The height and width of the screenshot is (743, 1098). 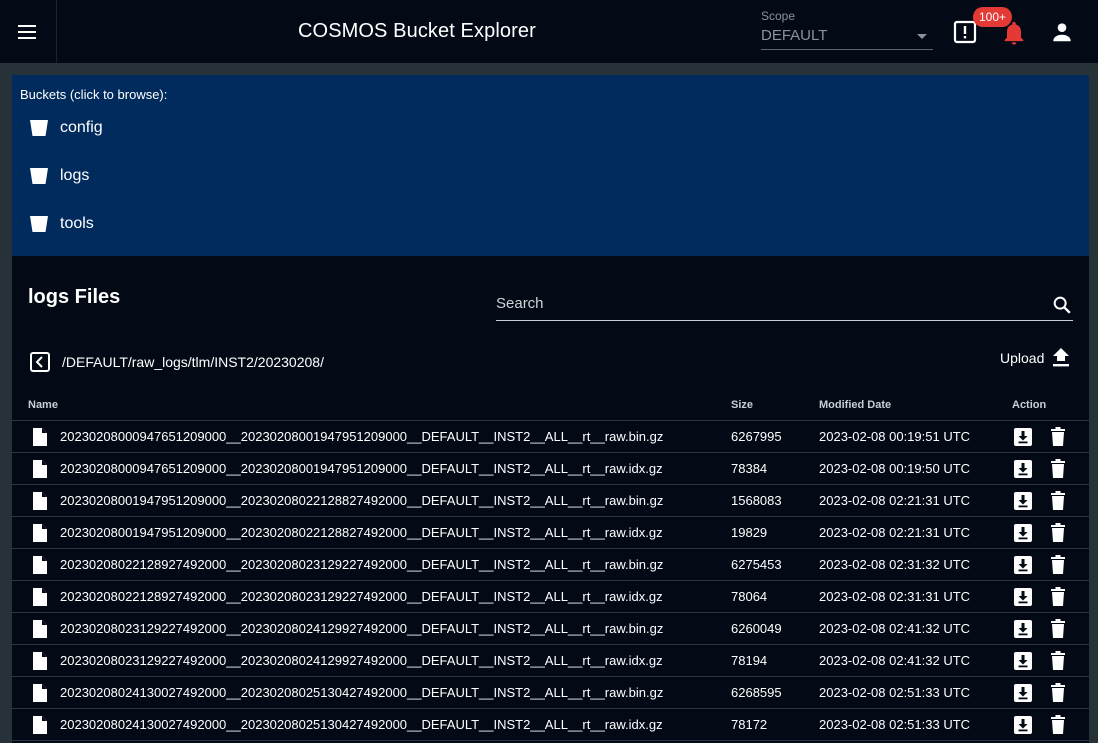 I want to click on scope-value: DEFAULT, so click(x=794, y=35).